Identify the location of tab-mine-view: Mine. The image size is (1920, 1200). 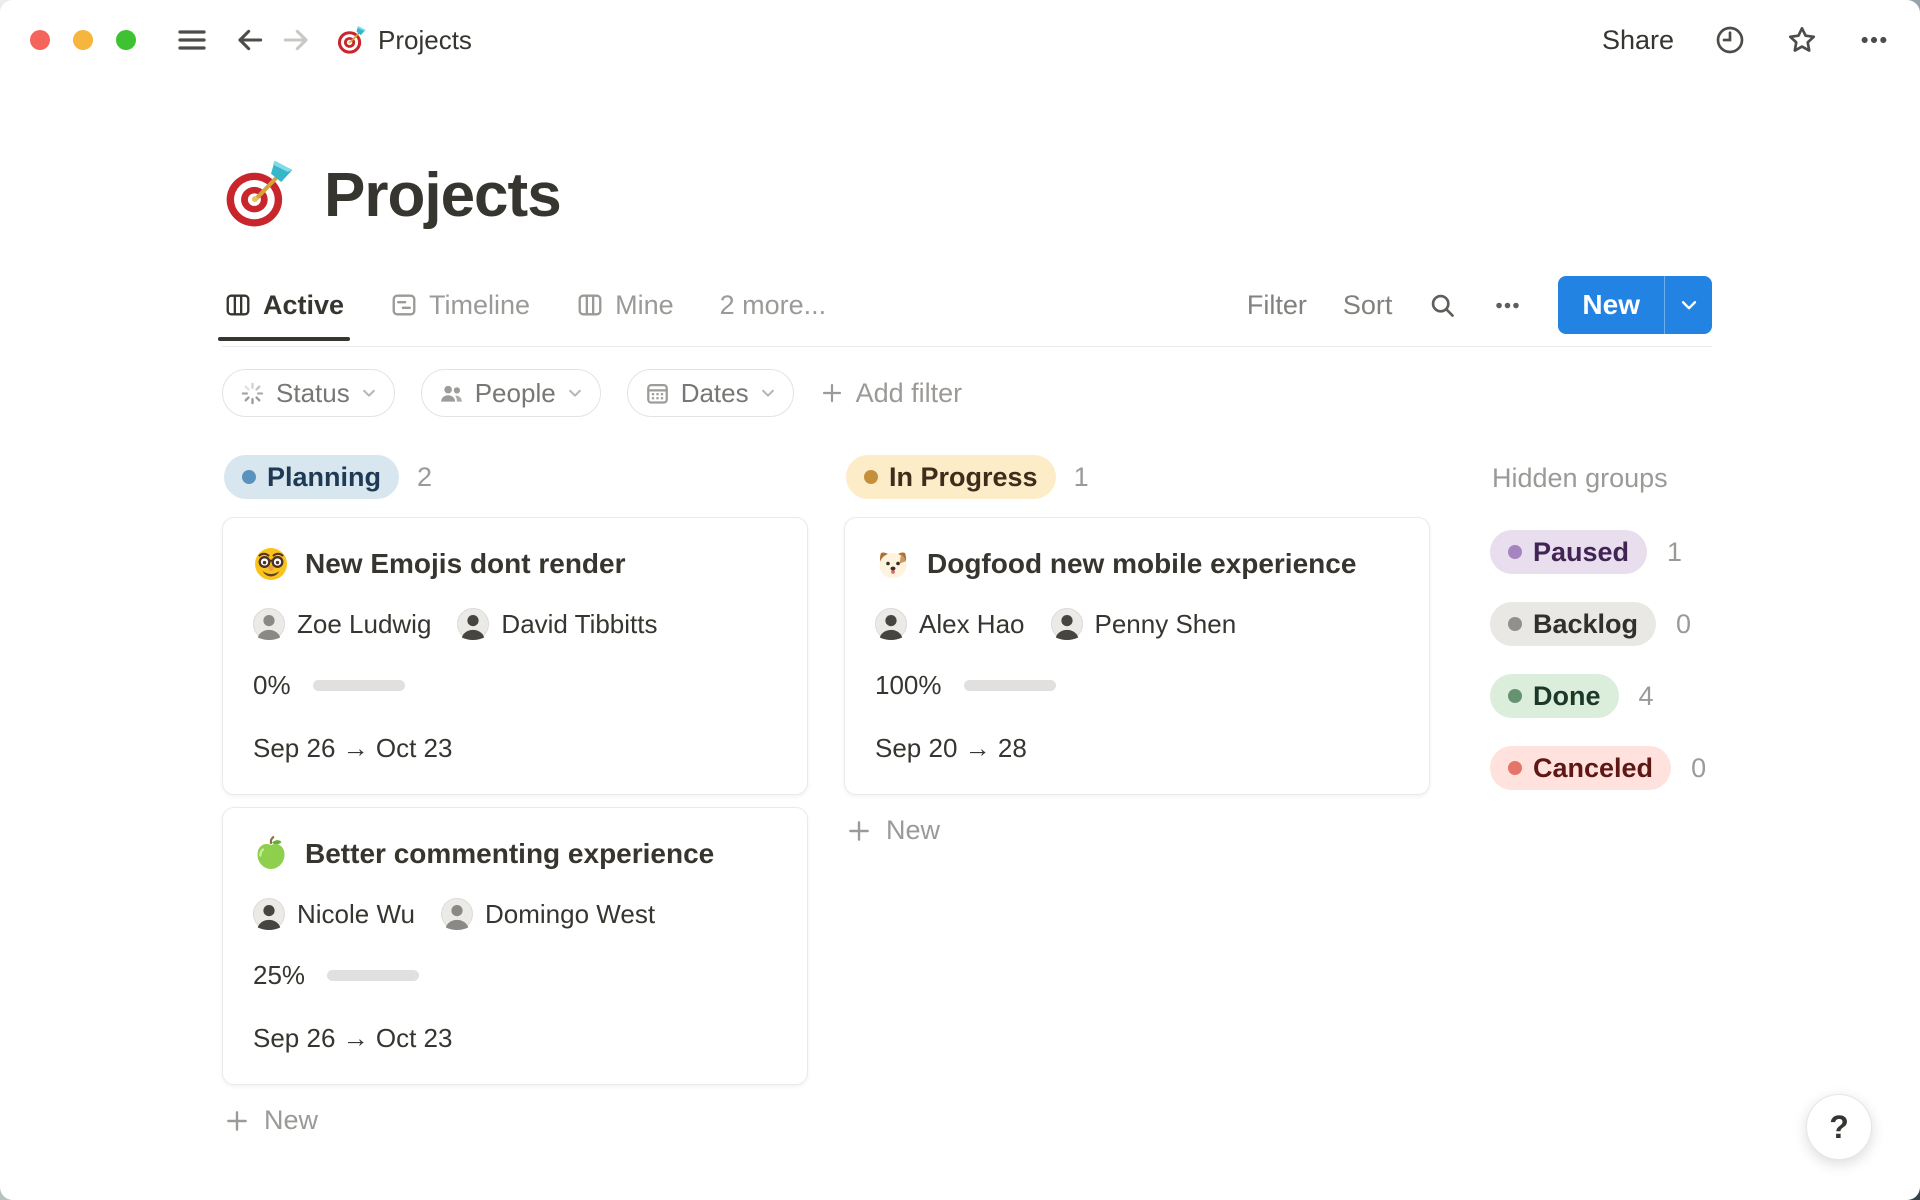
(625, 311).